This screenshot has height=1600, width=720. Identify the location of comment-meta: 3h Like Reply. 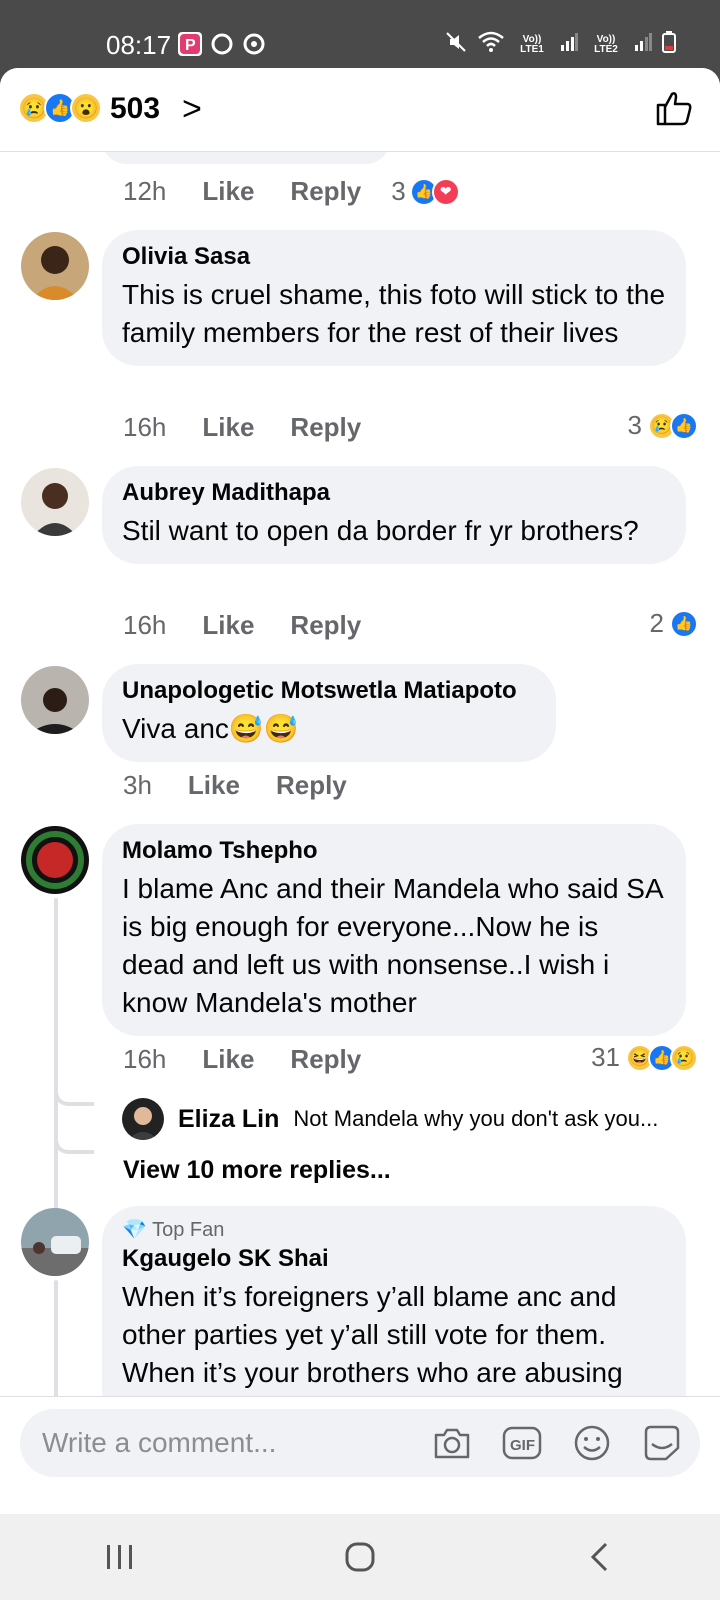
(235, 785).